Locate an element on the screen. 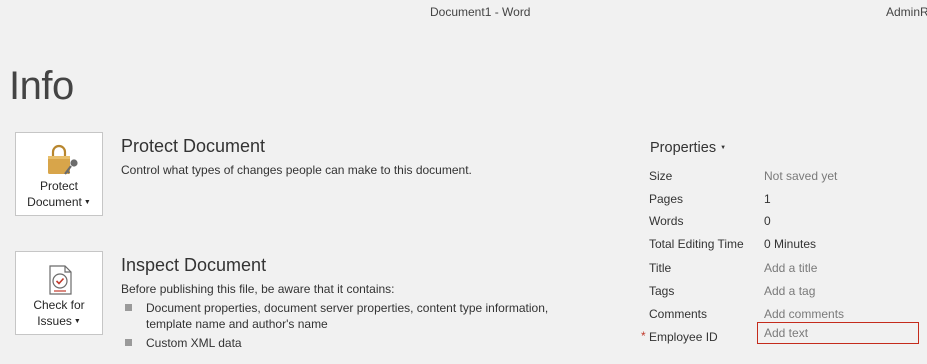  property-row-pages: Pages 1 is located at coordinates (788, 201).